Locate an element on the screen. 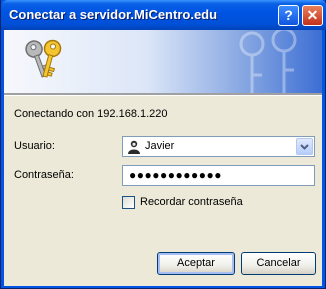 This screenshot has width=326, height=289. accept-button: Aceptar is located at coordinates (196, 263).